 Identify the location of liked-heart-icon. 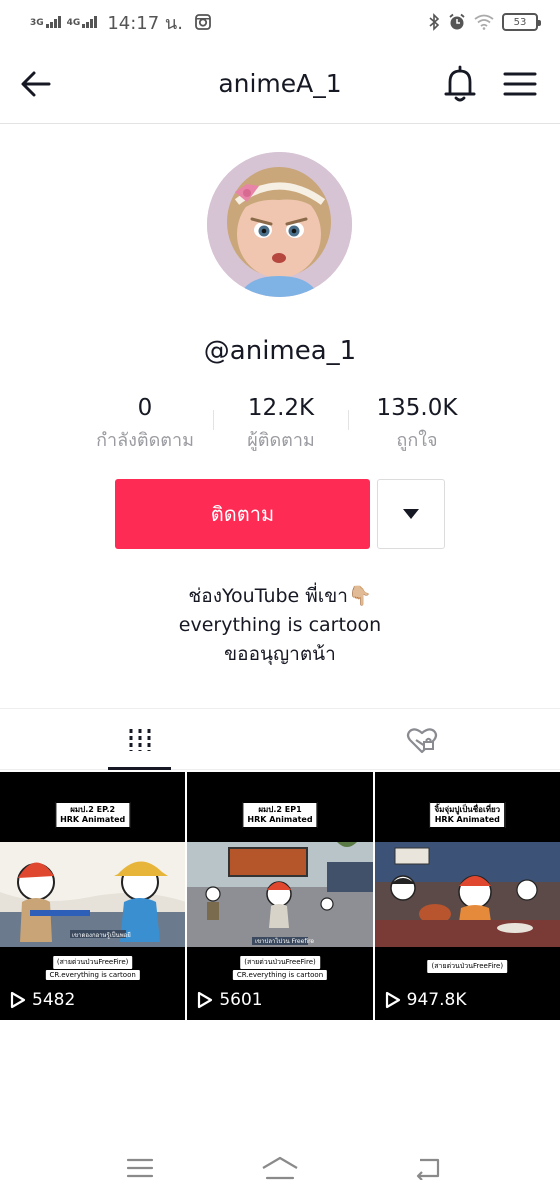
(422, 740).